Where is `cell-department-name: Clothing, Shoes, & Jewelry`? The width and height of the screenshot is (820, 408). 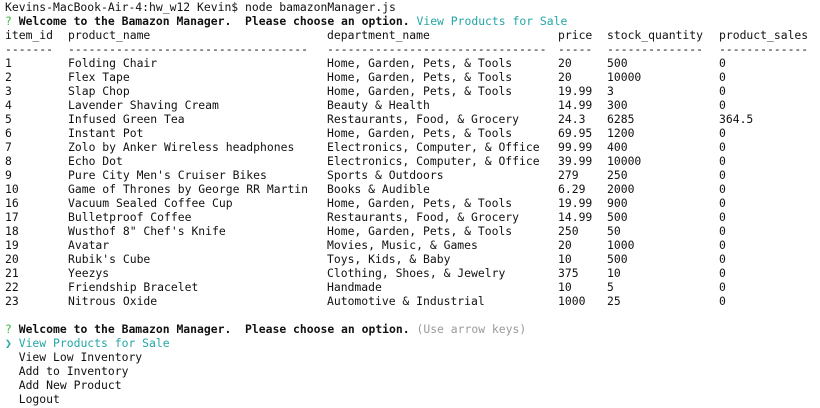 cell-department-name: Clothing, Shoes, & Jewelry is located at coordinates (416, 273).